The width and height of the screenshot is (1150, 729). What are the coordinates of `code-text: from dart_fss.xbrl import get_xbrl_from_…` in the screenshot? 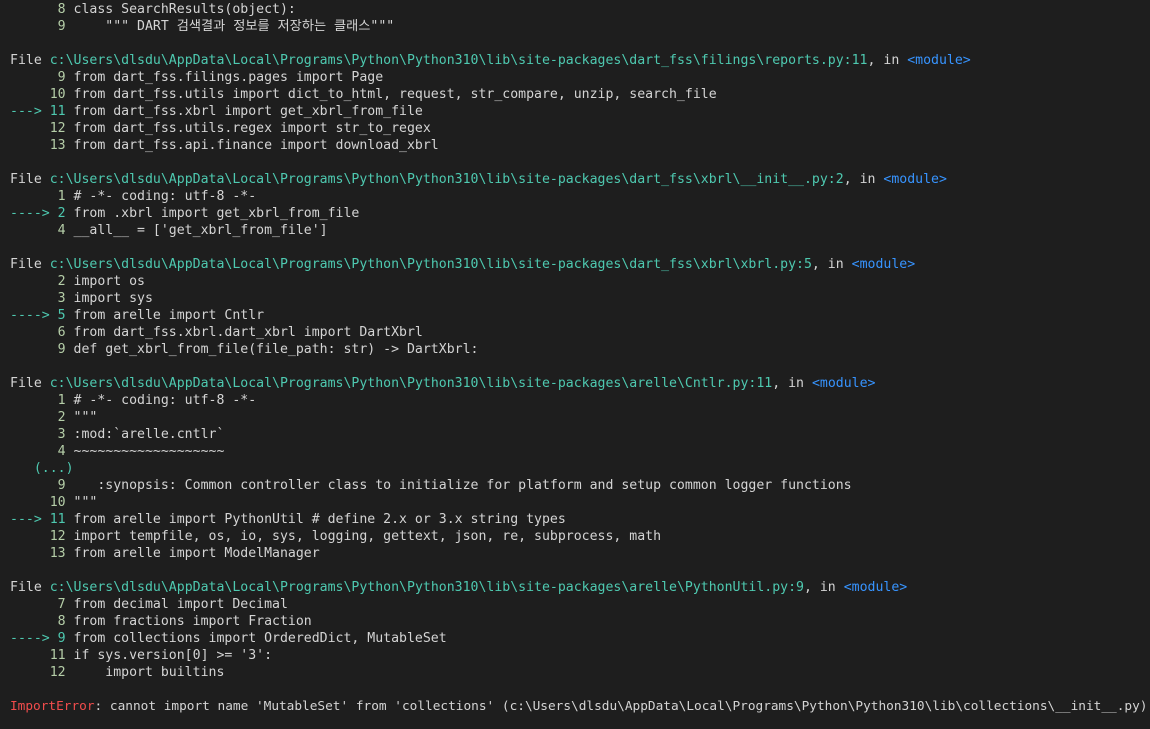 It's located at (248, 111).